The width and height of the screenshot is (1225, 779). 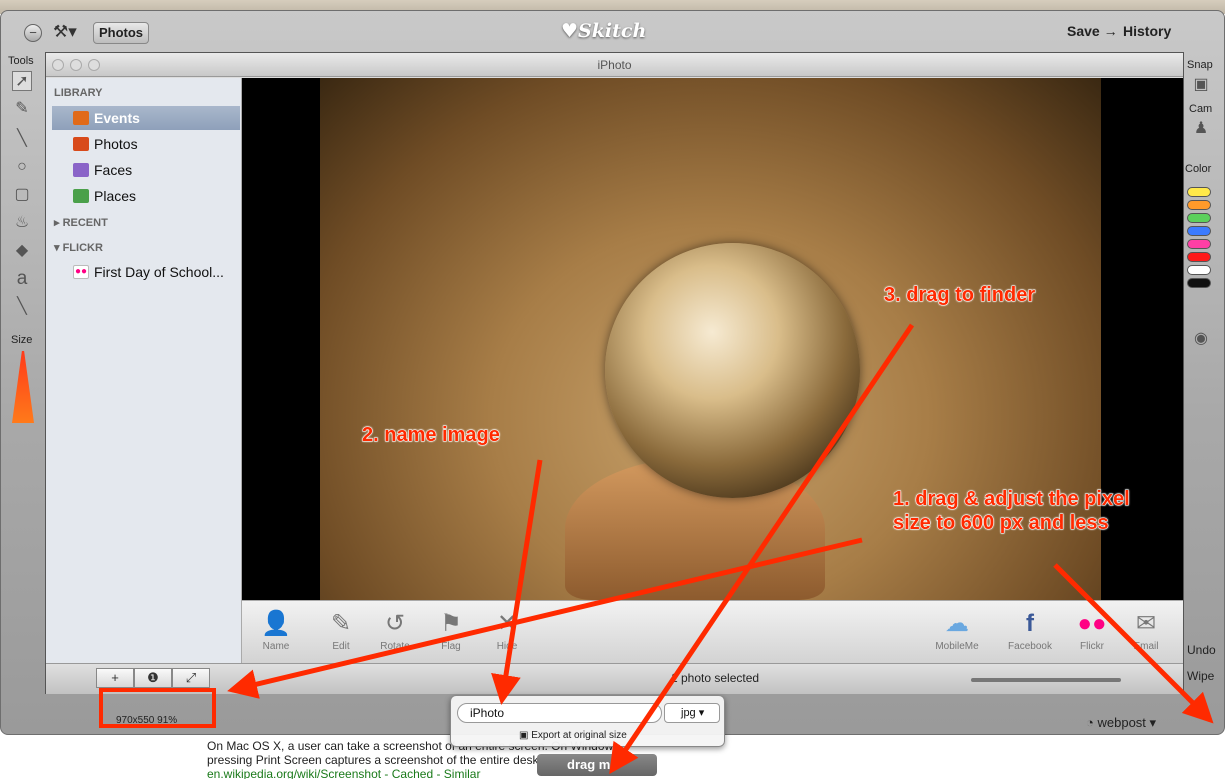 I want to click on pencil-icon: ✎, so click(x=341, y=623).